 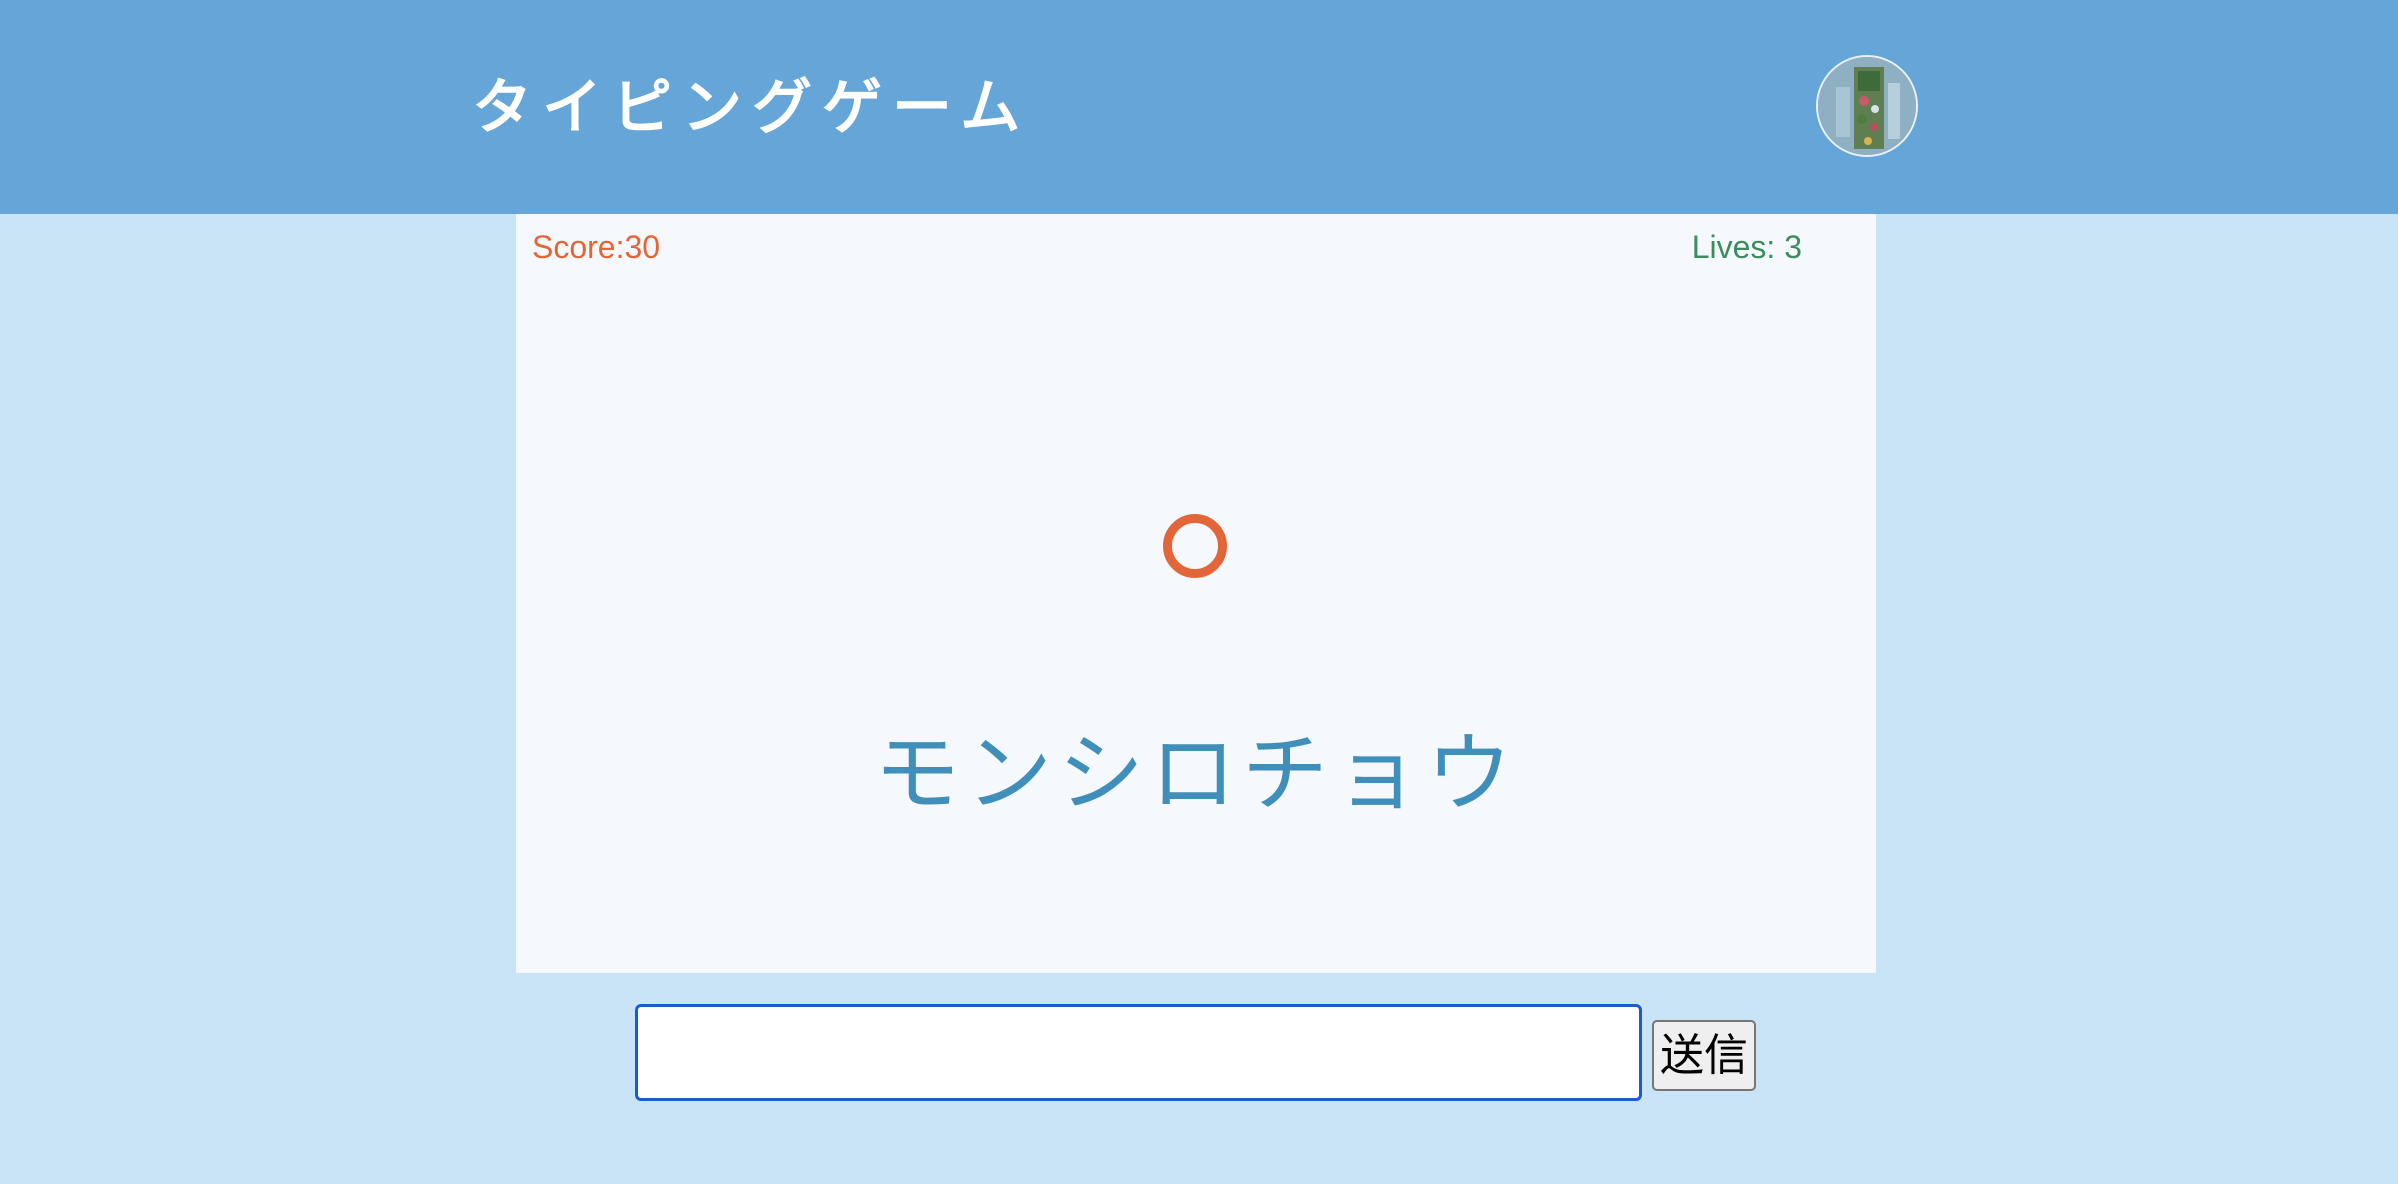 I want to click on user-avatar-icon, so click(x=1867, y=106).